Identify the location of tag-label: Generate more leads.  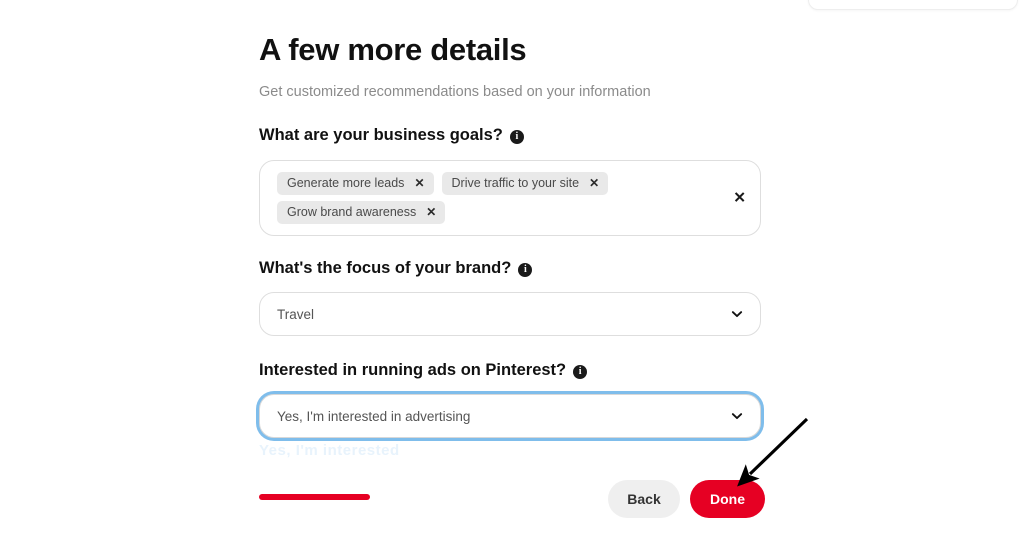
(346, 183).